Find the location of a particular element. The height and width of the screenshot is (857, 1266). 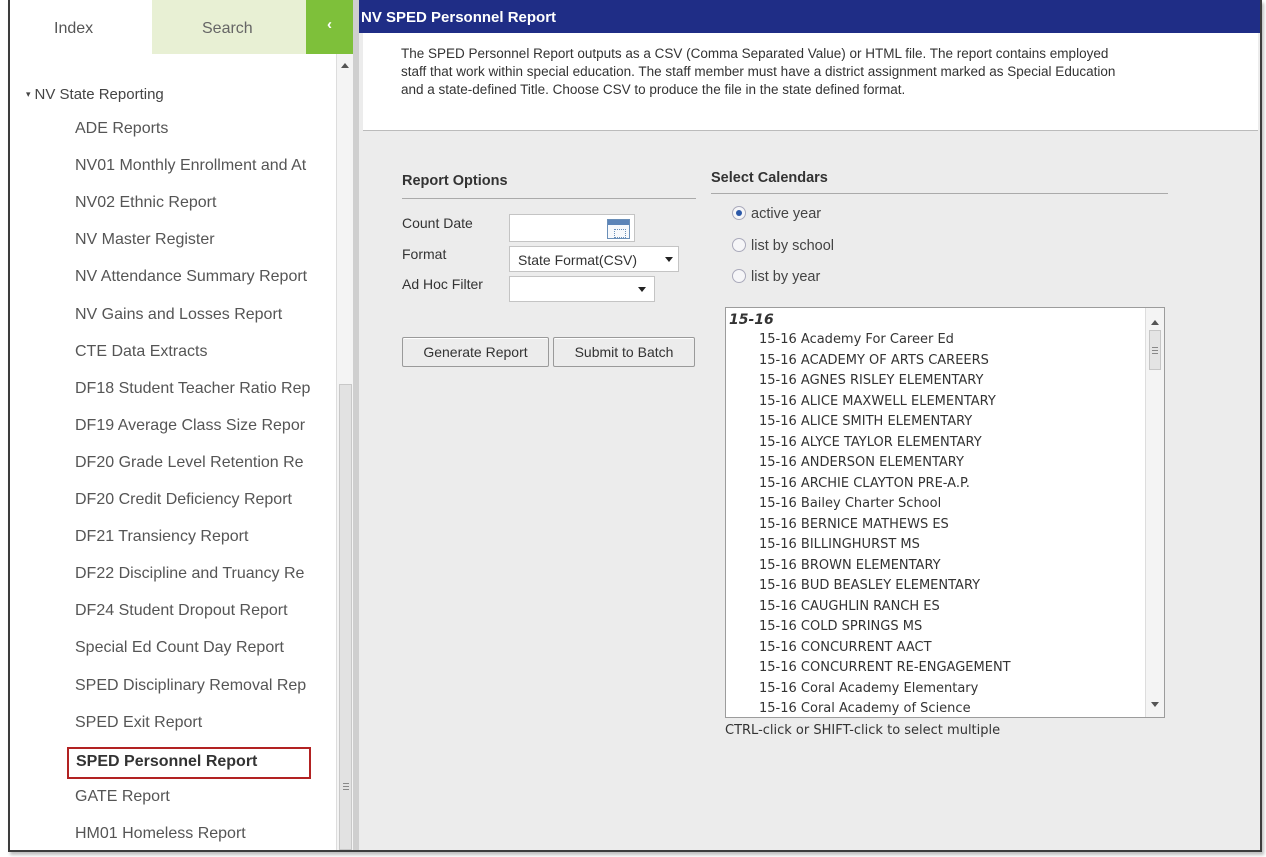

tree-item: HM01 Homeless Report is located at coordinates (205, 837).